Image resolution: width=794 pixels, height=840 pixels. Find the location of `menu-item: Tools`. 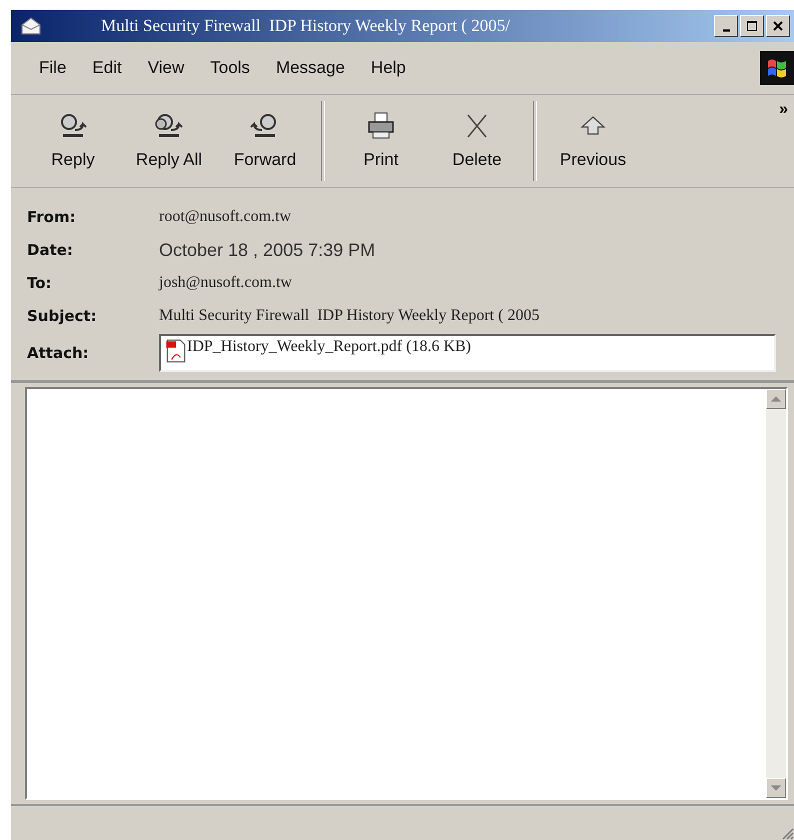

menu-item: Tools is located at coordinates (230, 68).